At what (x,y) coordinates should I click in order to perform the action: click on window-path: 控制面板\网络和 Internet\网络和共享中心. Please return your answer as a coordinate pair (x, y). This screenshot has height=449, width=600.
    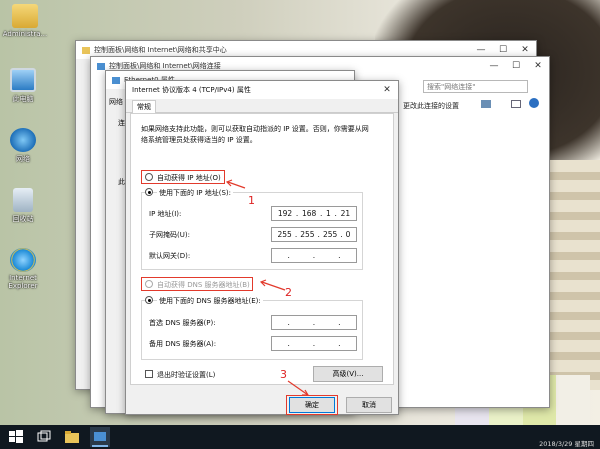
    Looking at the image, I should click on (160, 50).